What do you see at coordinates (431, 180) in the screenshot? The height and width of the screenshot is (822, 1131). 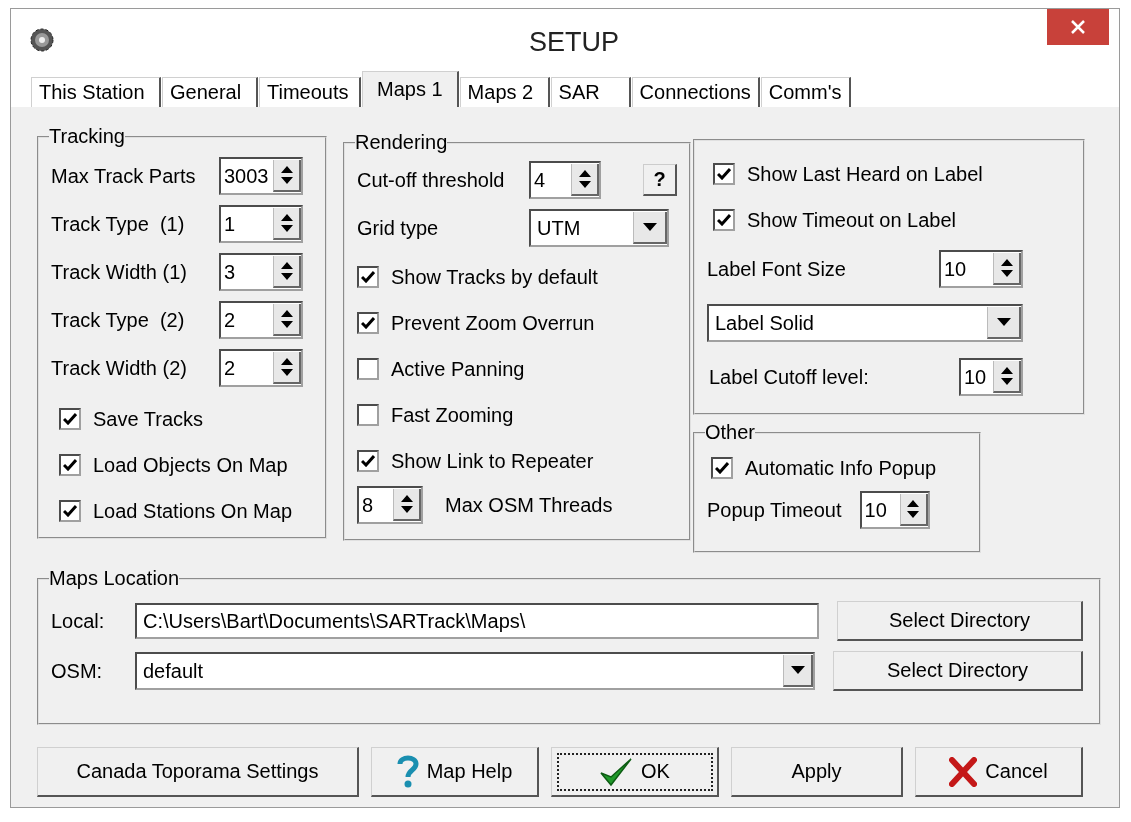 I see `field-label: Cut-off threshold` at bounding box center [431, 180].